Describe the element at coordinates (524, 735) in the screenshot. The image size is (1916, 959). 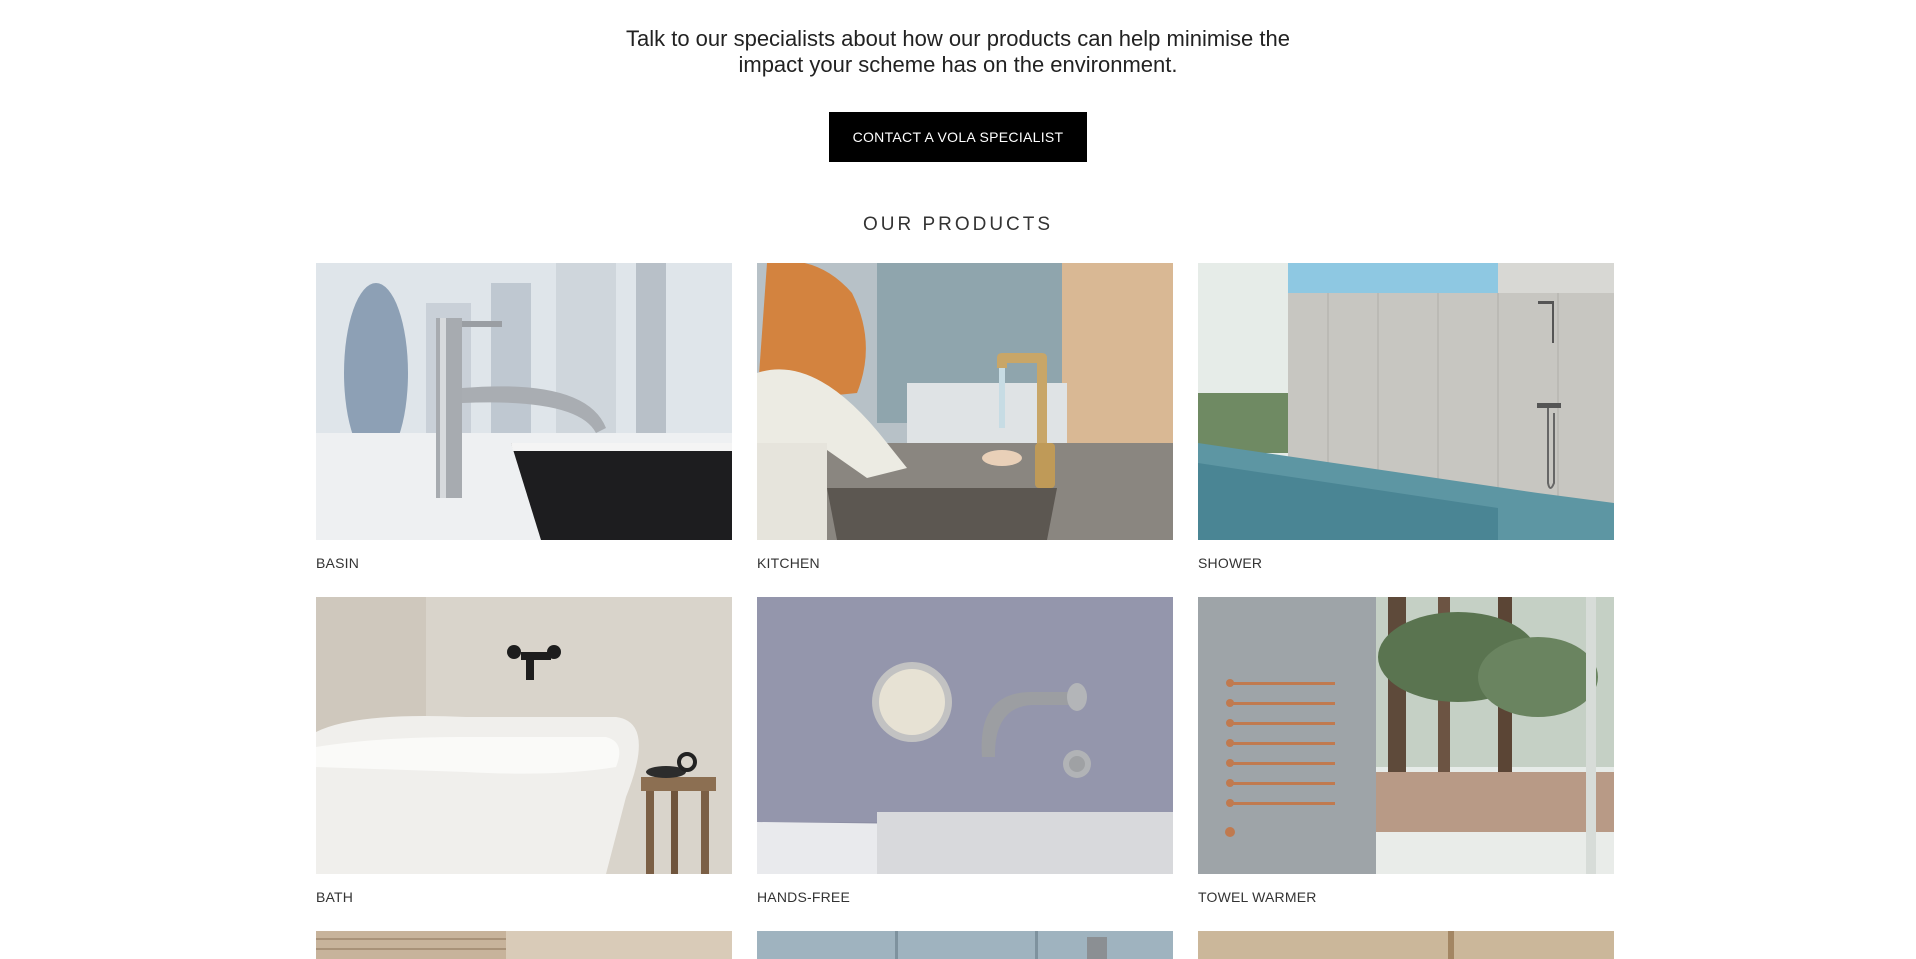
I see `bath-image` at that location.